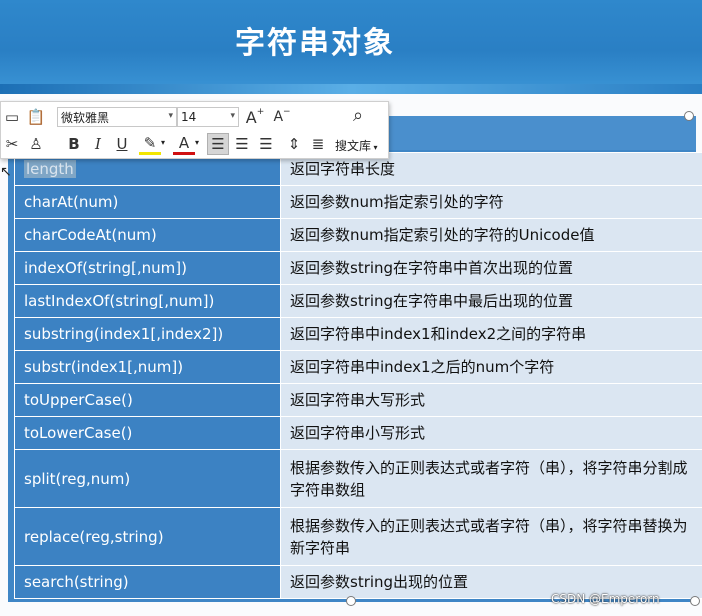 This screenshot has width=702, height=616. Describe the element at coordinates (491, 268) in the screenshot. I see `method-desc-cell: 返回参数string在字符串中首次出现的位置` at that location.